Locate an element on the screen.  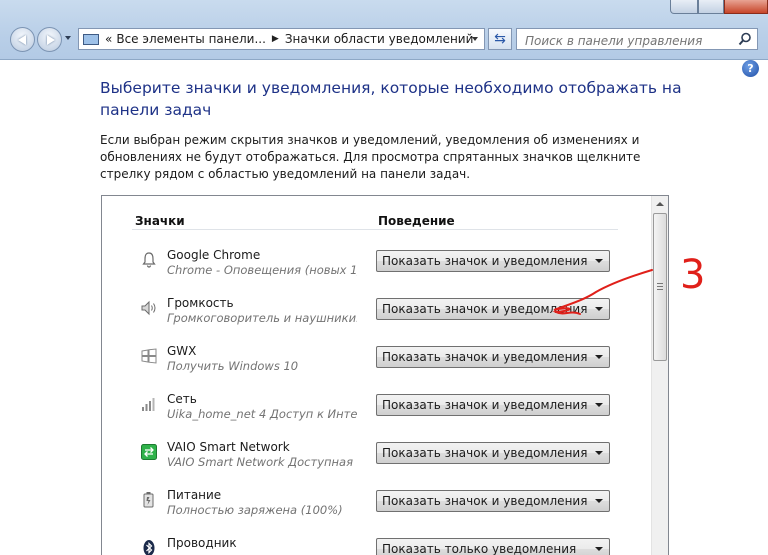
refresh-button: ⇆ is located at coordinates (500, 39).